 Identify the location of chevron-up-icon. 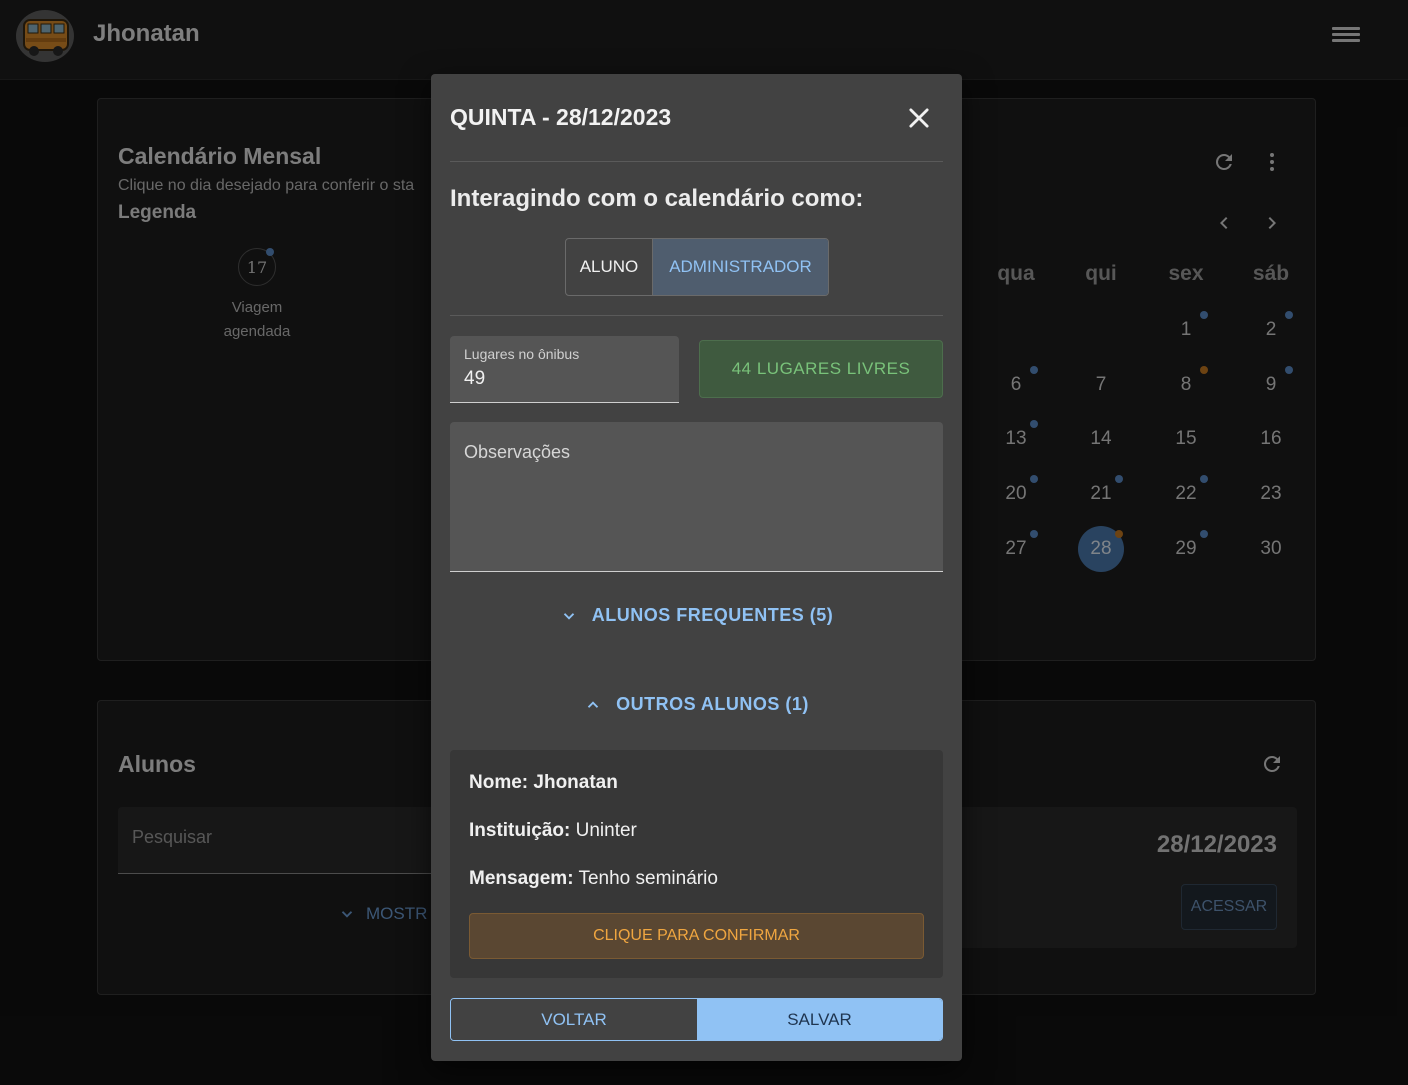
(593, 704).